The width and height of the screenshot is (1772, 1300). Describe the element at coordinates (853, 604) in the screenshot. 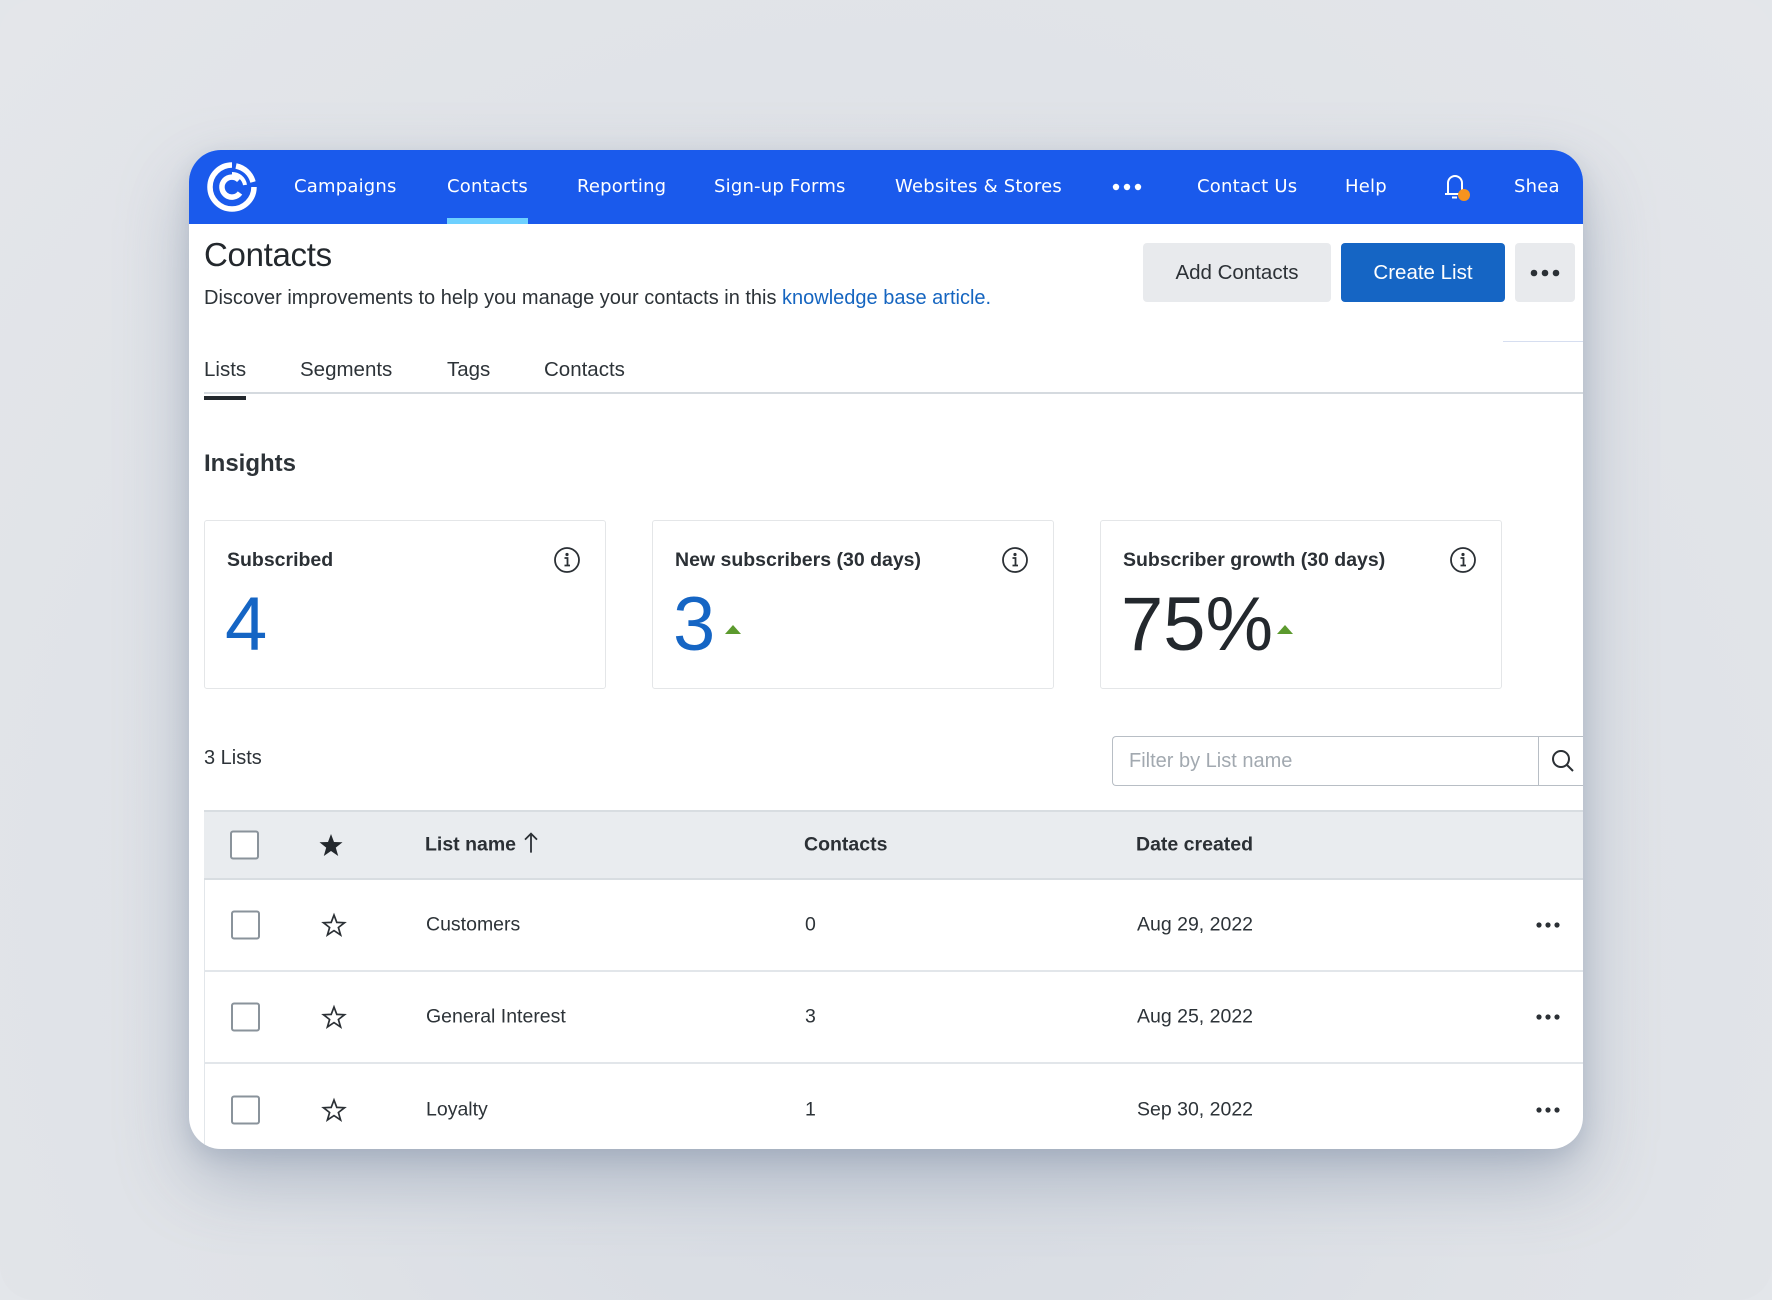

I see `insight-card-new-subscribers: New subscribers (30 days) 3` at that location.